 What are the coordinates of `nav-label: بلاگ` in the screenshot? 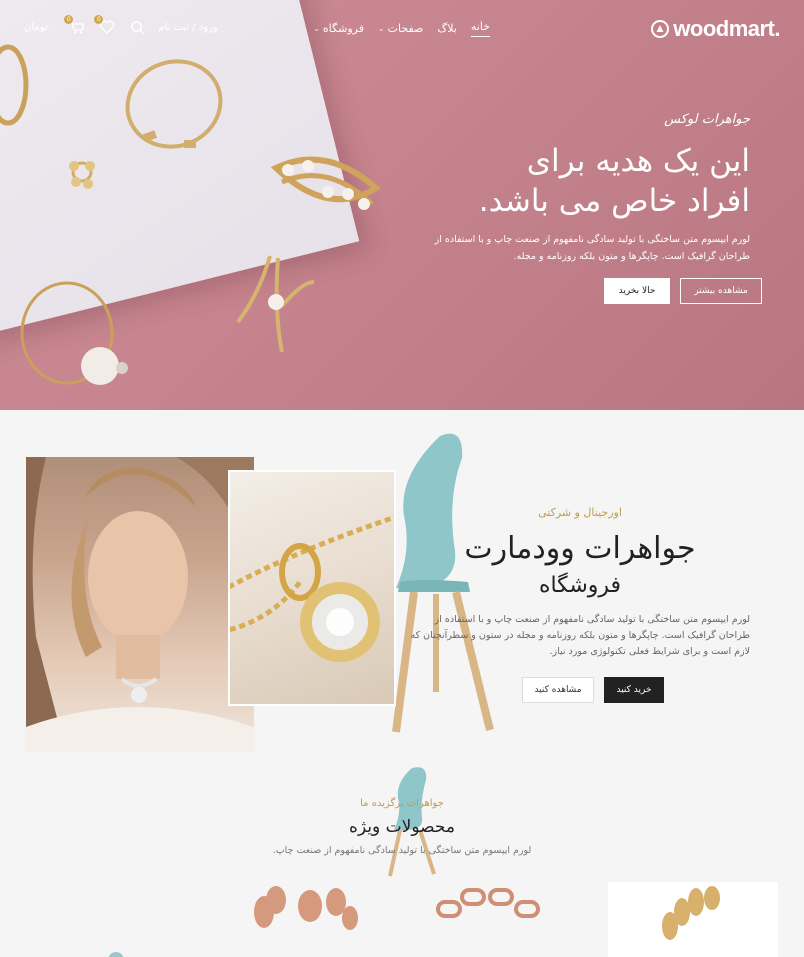 It's located at (447, 28).